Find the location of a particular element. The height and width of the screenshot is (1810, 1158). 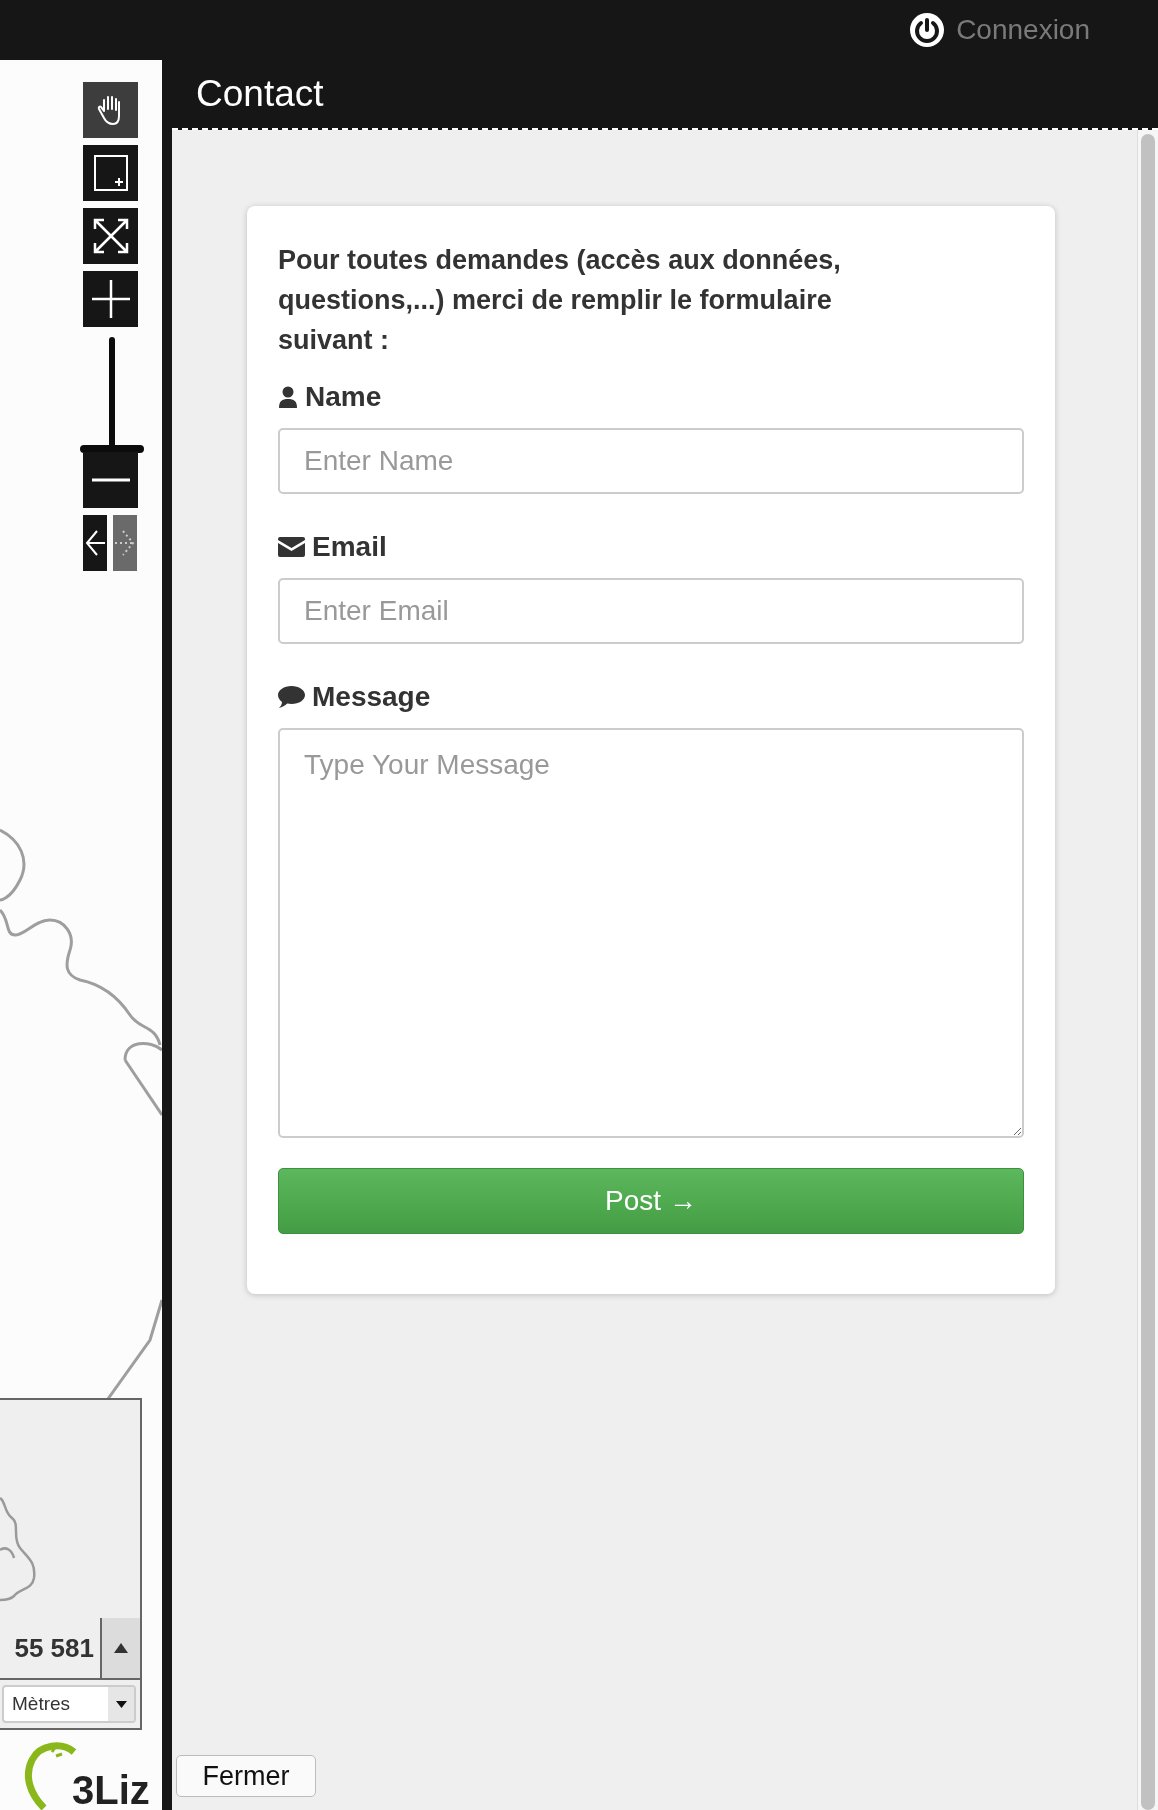

logo-text: 3Liz is located at coordinates (111, 1790).